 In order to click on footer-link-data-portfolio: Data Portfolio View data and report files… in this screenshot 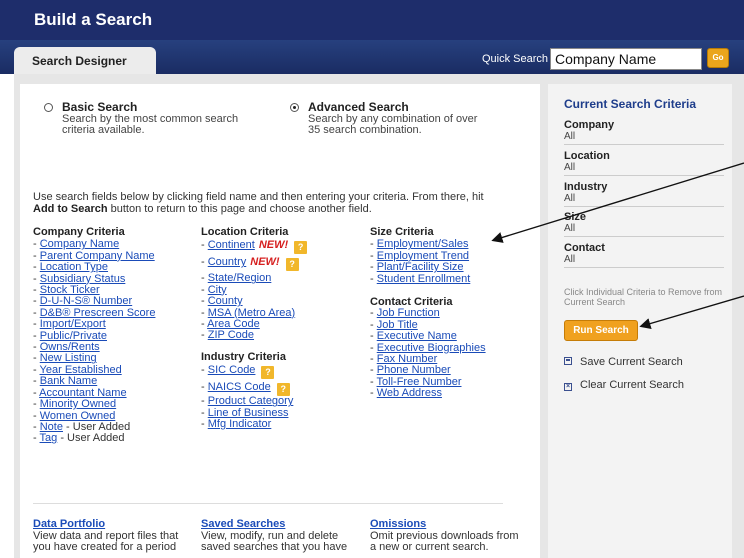, I will do `click(113, 536)`.